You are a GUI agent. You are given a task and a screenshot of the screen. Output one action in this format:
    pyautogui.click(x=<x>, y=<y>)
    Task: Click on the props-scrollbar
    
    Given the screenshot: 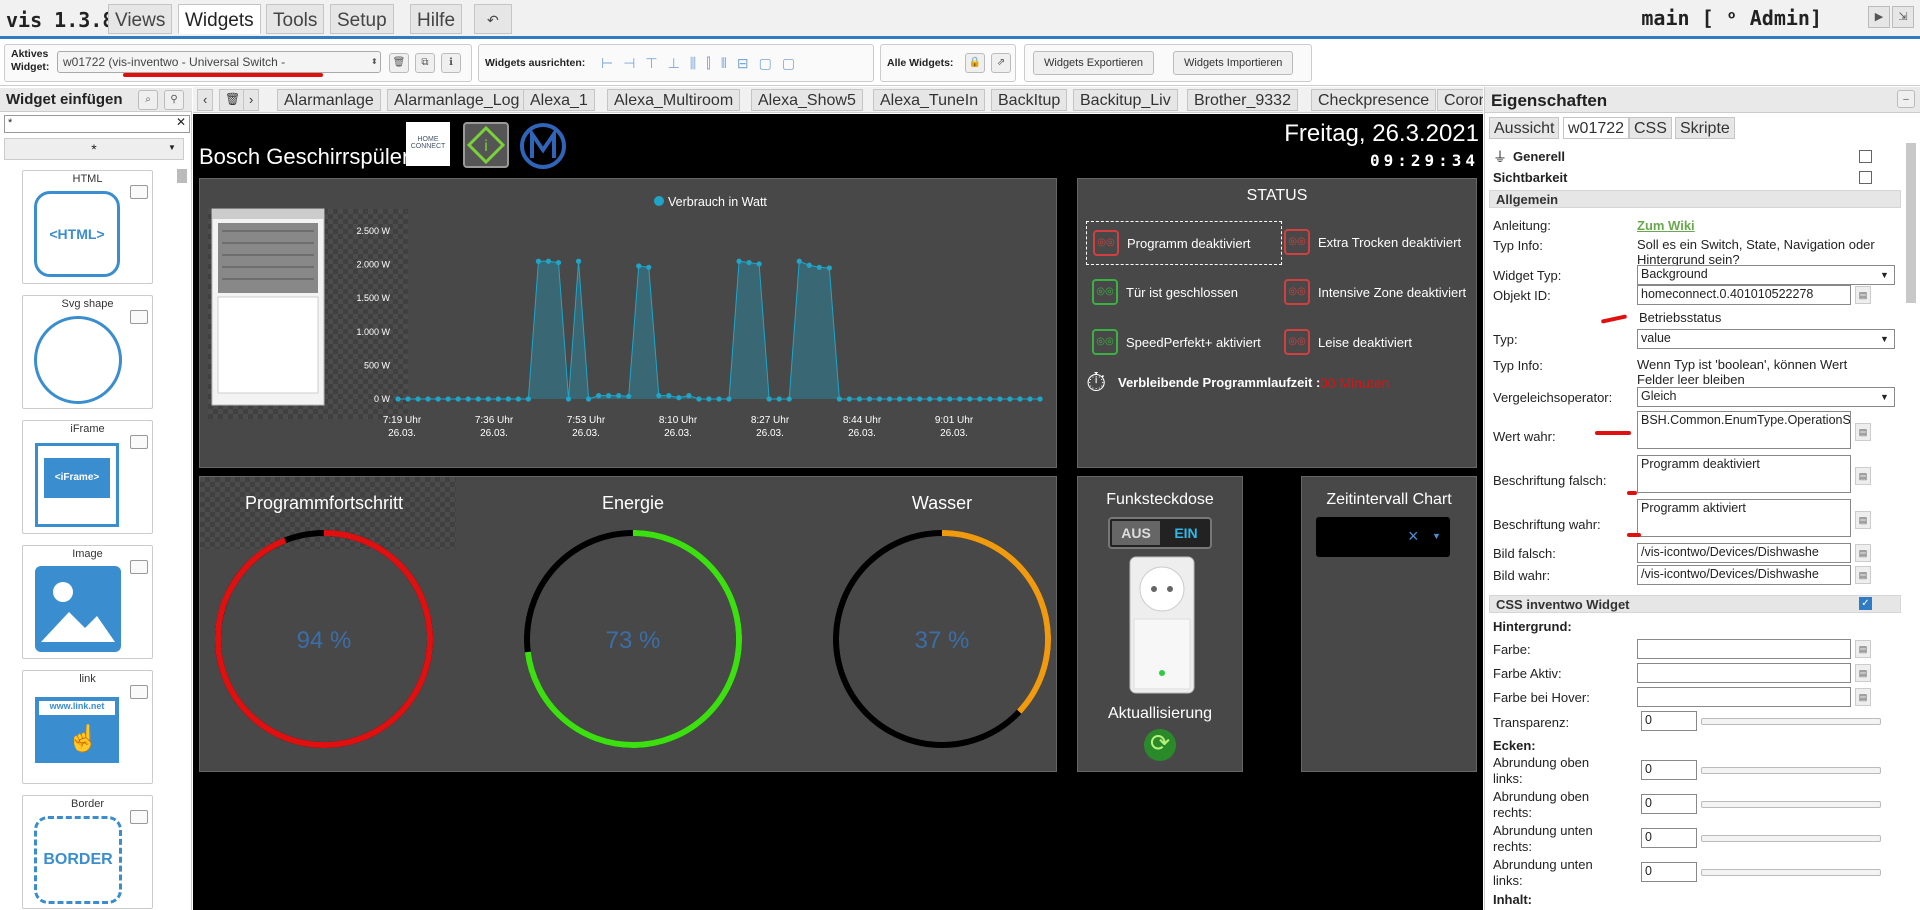 What is the action you would take?
    pyautogui.click(x=1911, y=223)
    